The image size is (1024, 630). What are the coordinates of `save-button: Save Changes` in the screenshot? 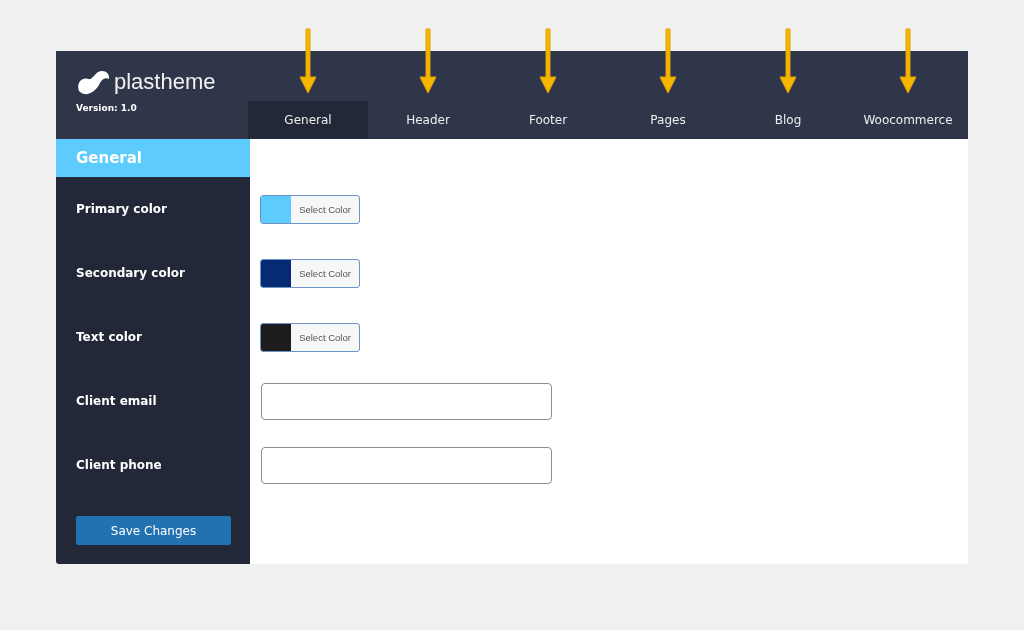 It's located at (153, 530).